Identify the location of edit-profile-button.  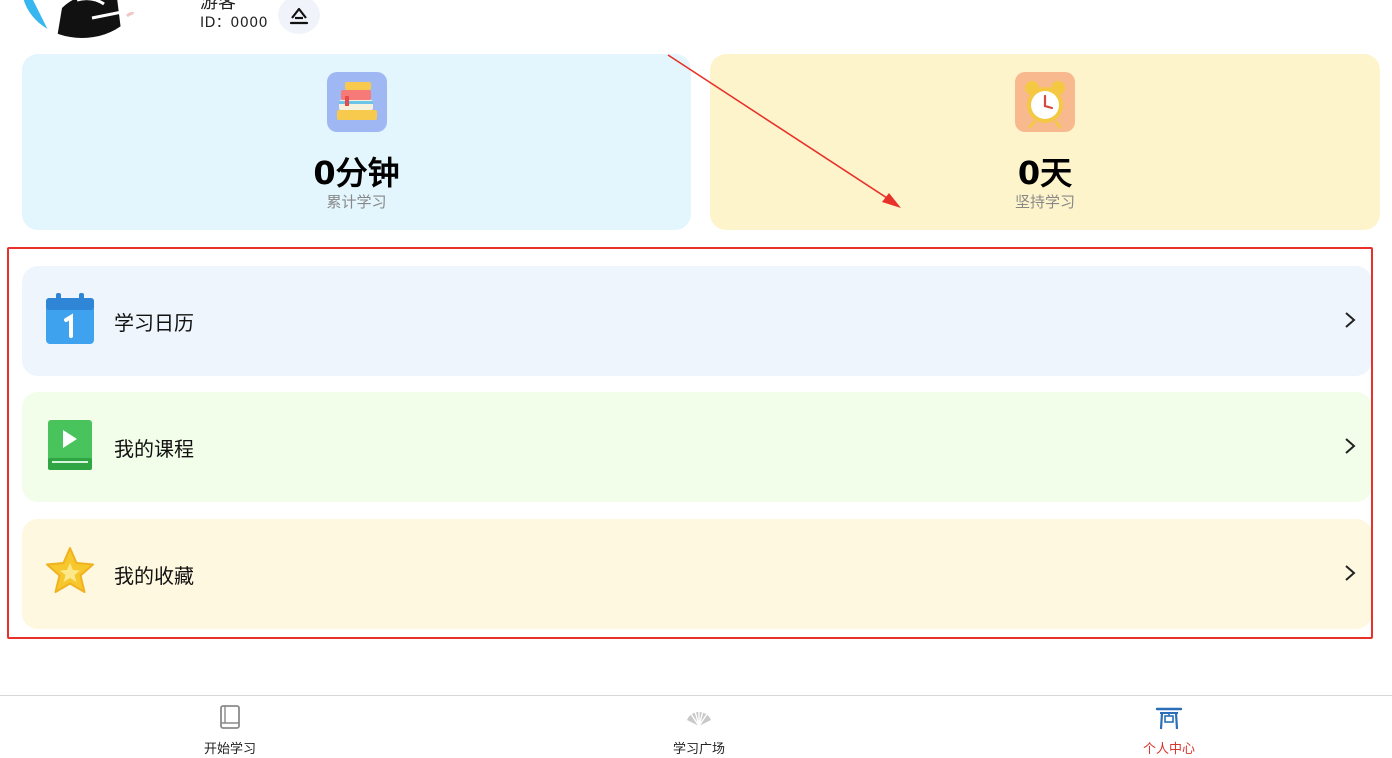
(299, 17).